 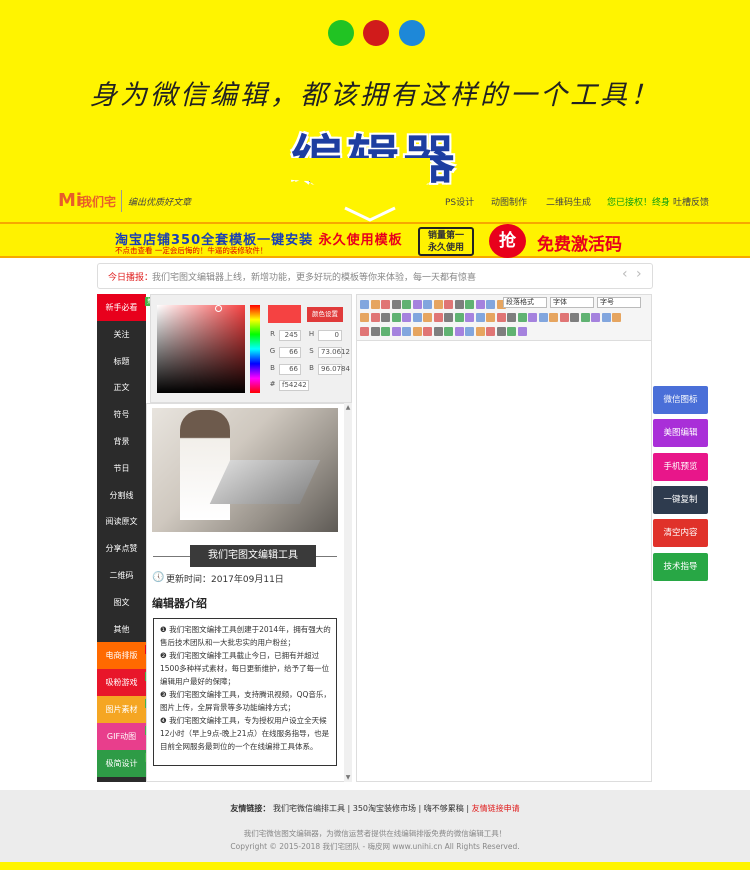 I want to click on sidebar-item: 正文, so click(x=121, y=387).